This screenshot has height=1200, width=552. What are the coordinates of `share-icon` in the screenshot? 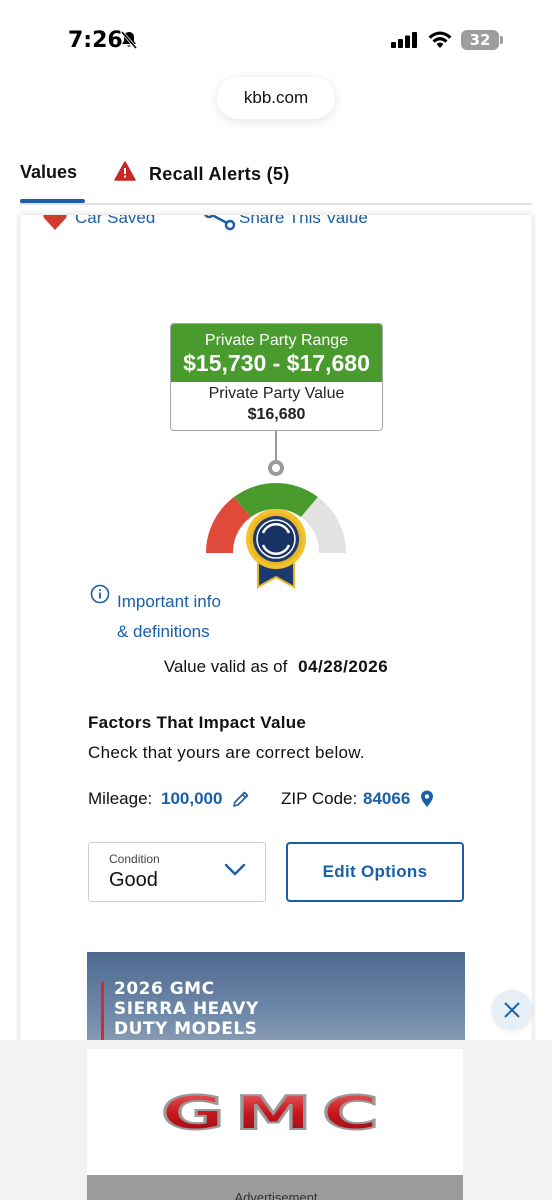 It's located at (220, 225).